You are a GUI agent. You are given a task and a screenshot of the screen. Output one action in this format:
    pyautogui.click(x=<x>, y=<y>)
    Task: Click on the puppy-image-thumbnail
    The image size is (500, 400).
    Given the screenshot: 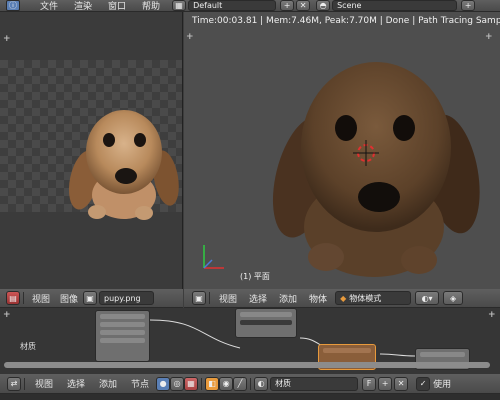 What is the action you would take?
    pyautogui.click(x=123, y=165)
    